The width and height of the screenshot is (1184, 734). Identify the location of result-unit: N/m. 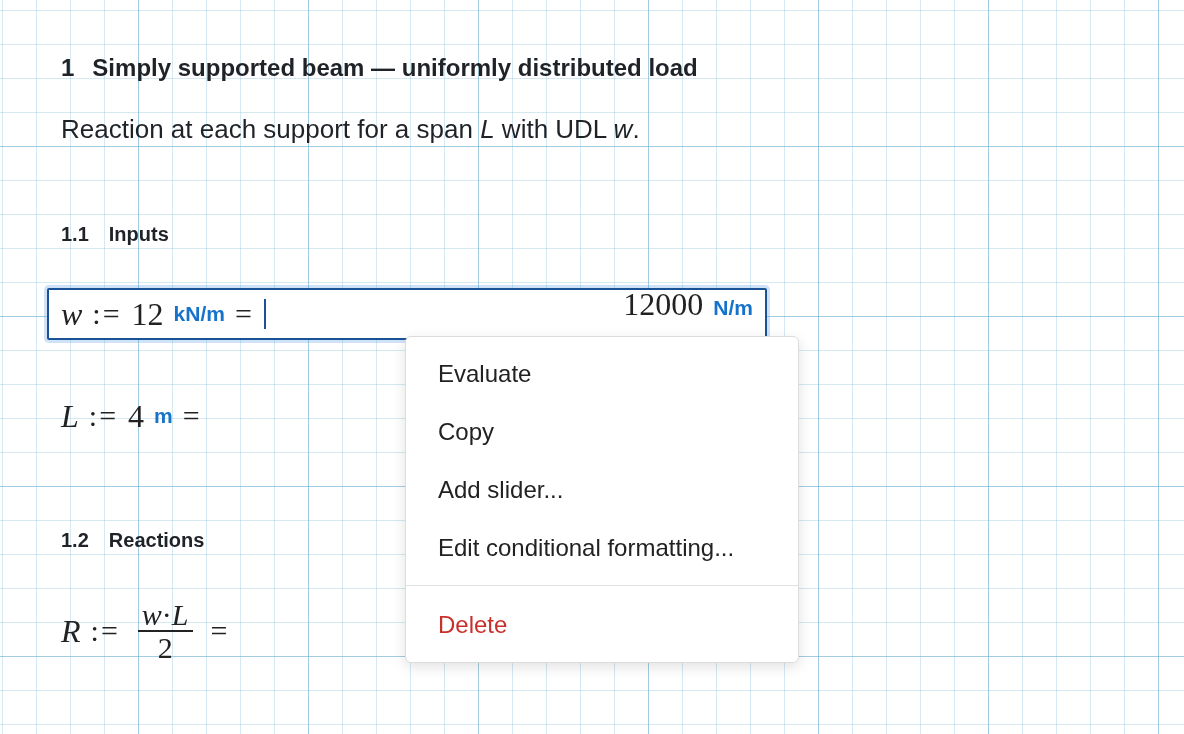
(733, 308).